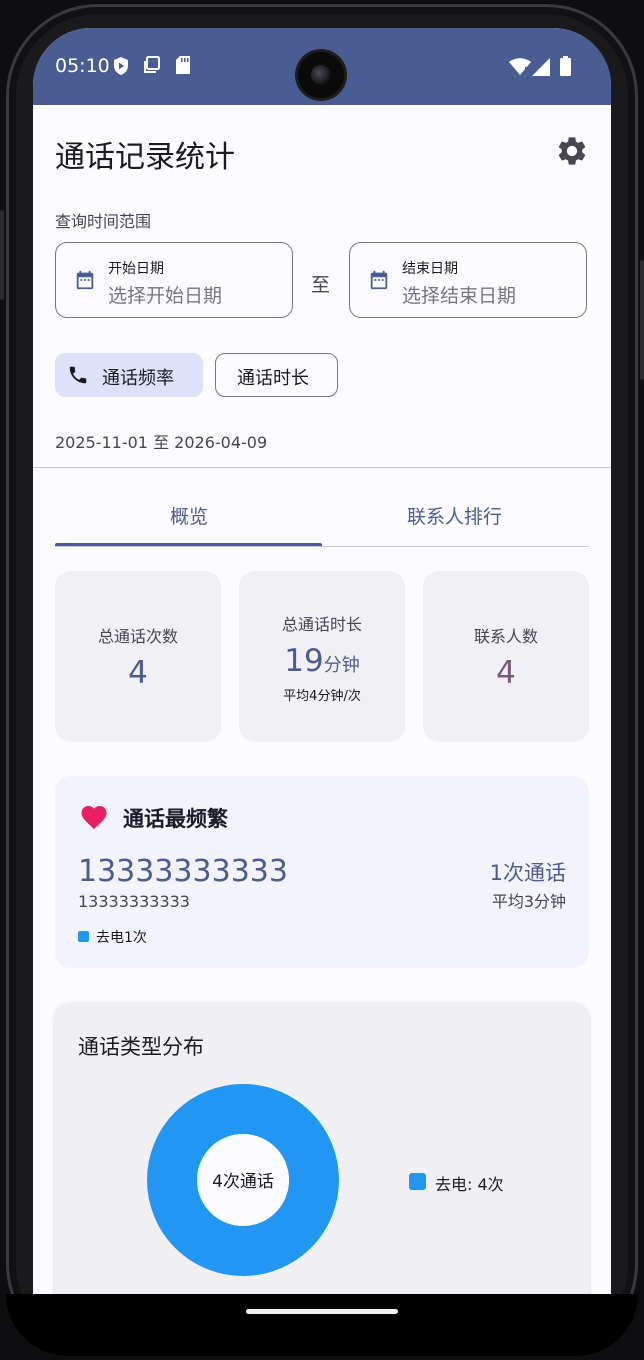 Image resolution: width=644 pixels, height=1360 pixels. Describe the element at coordinates (322, 1325) in the screenshot. I see `bottom-bezel` at that location.